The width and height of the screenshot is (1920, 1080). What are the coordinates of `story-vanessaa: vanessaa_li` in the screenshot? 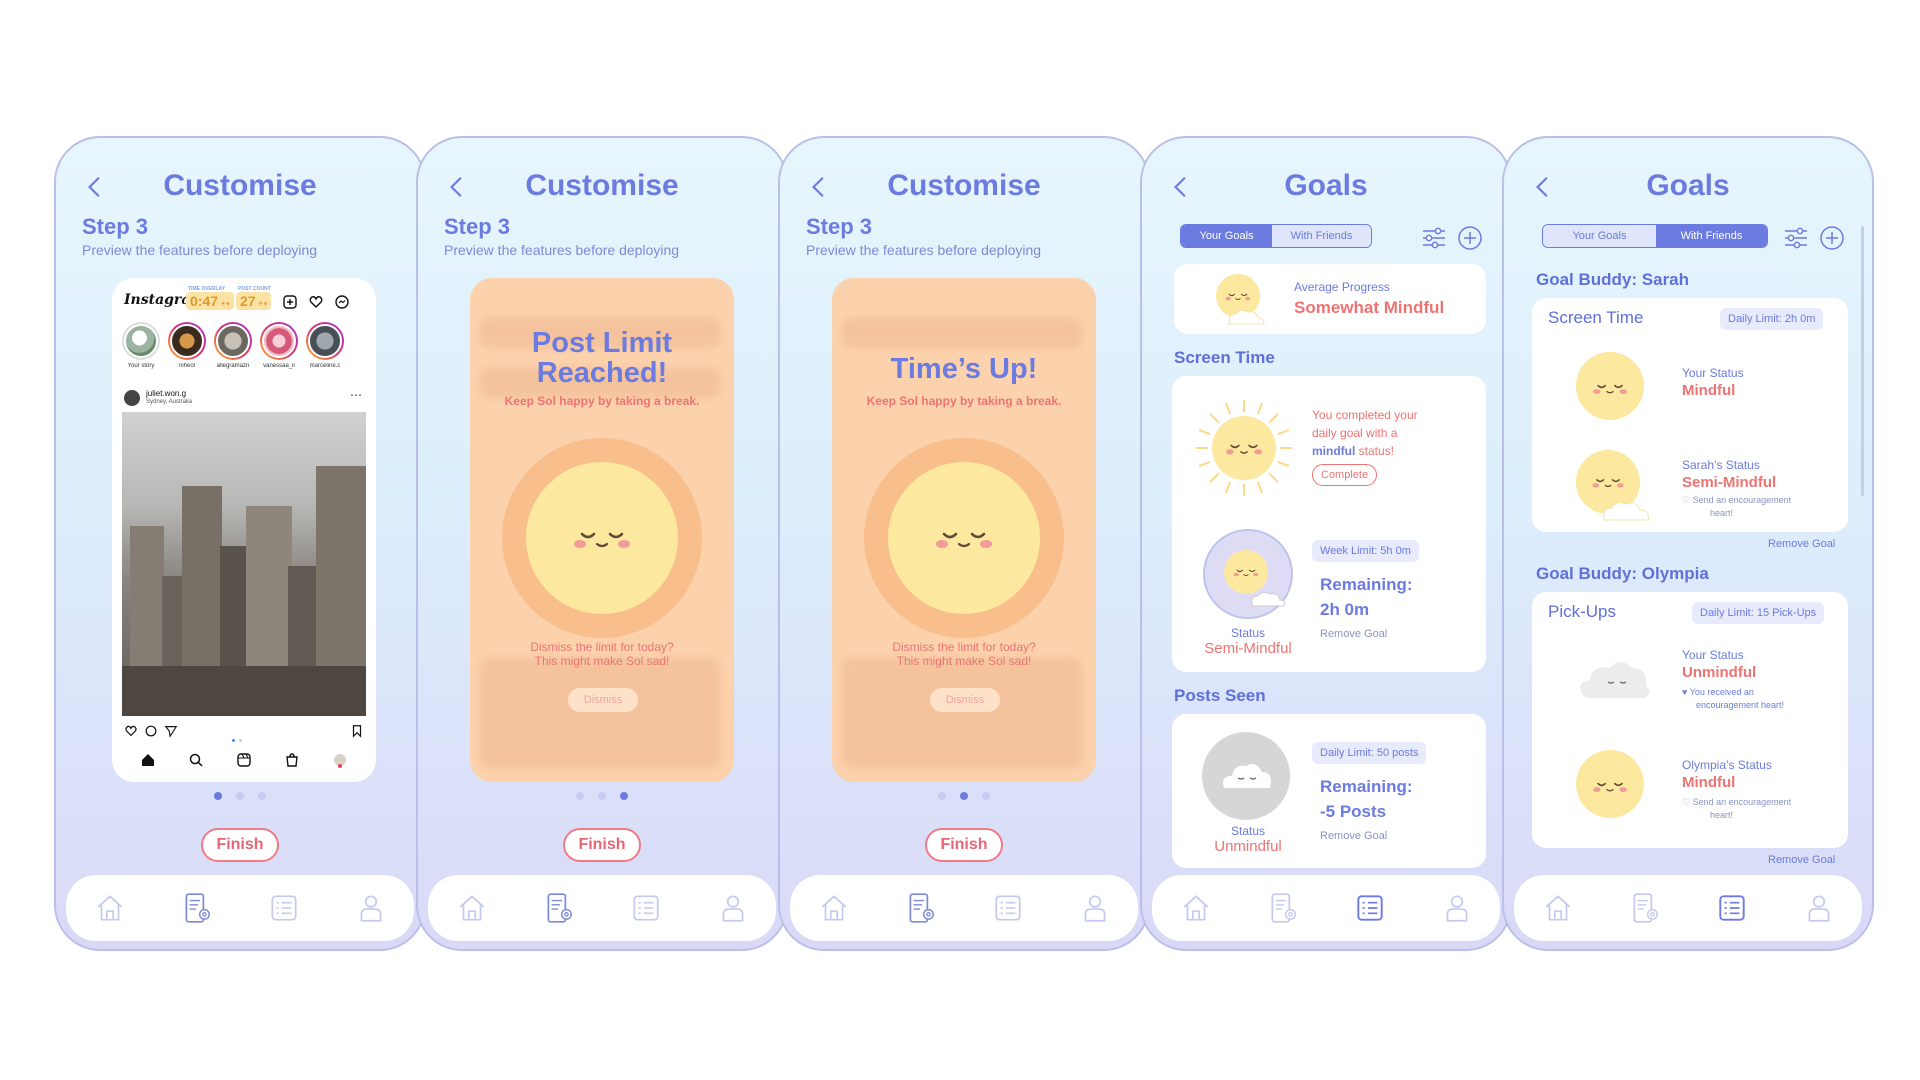 It's located at (279, 345).